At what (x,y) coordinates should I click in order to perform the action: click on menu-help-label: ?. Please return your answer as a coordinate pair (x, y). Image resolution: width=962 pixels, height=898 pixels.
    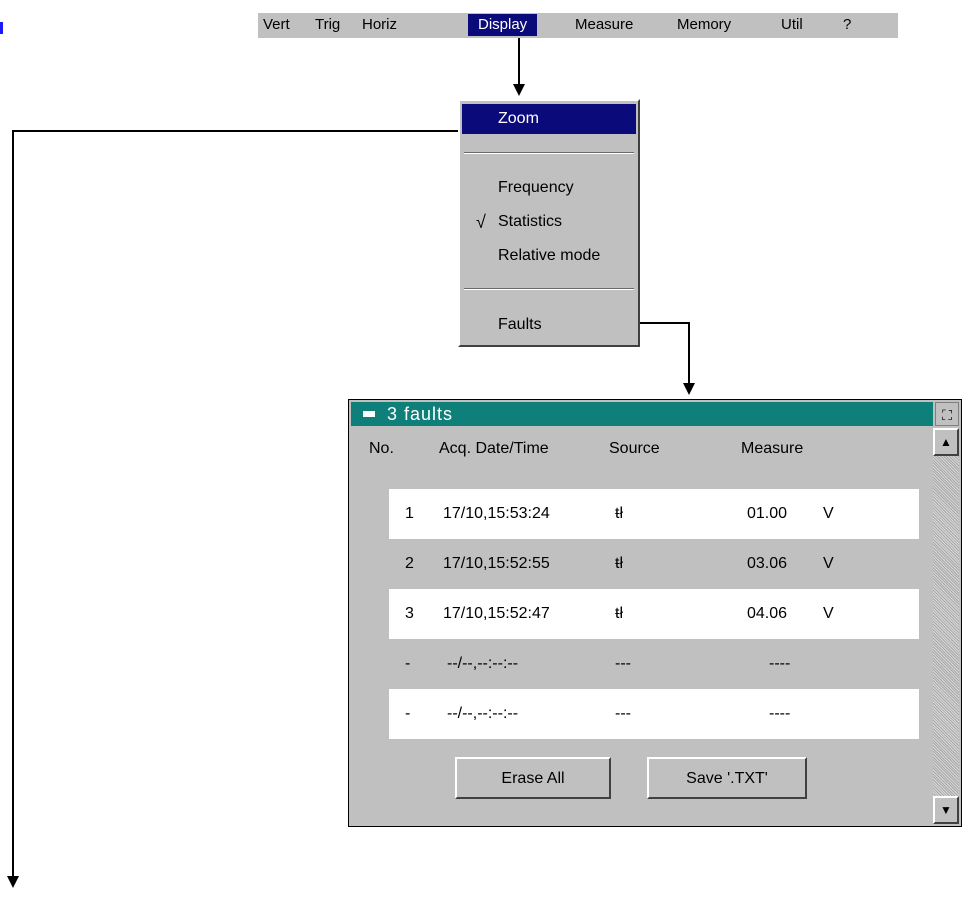
    Looking at the image, I should click on (847, 24).